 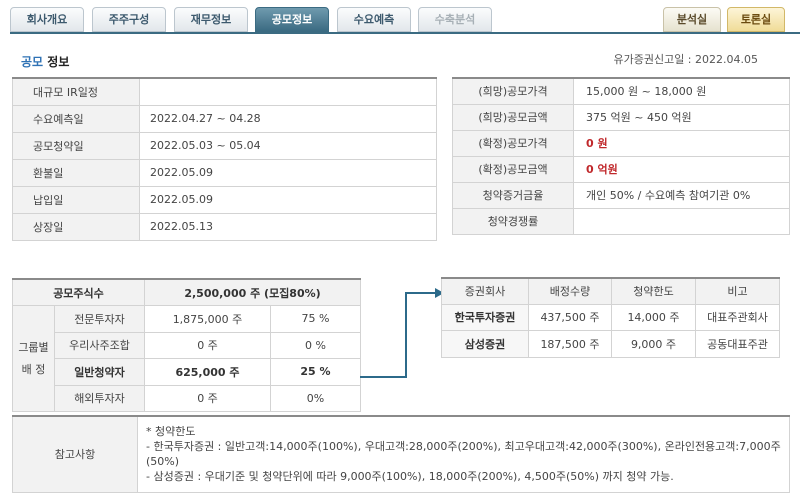 I want to click on table-row: (희망)공모금액 375 억원 ~ 450 억원, so click(x=621, y=117).